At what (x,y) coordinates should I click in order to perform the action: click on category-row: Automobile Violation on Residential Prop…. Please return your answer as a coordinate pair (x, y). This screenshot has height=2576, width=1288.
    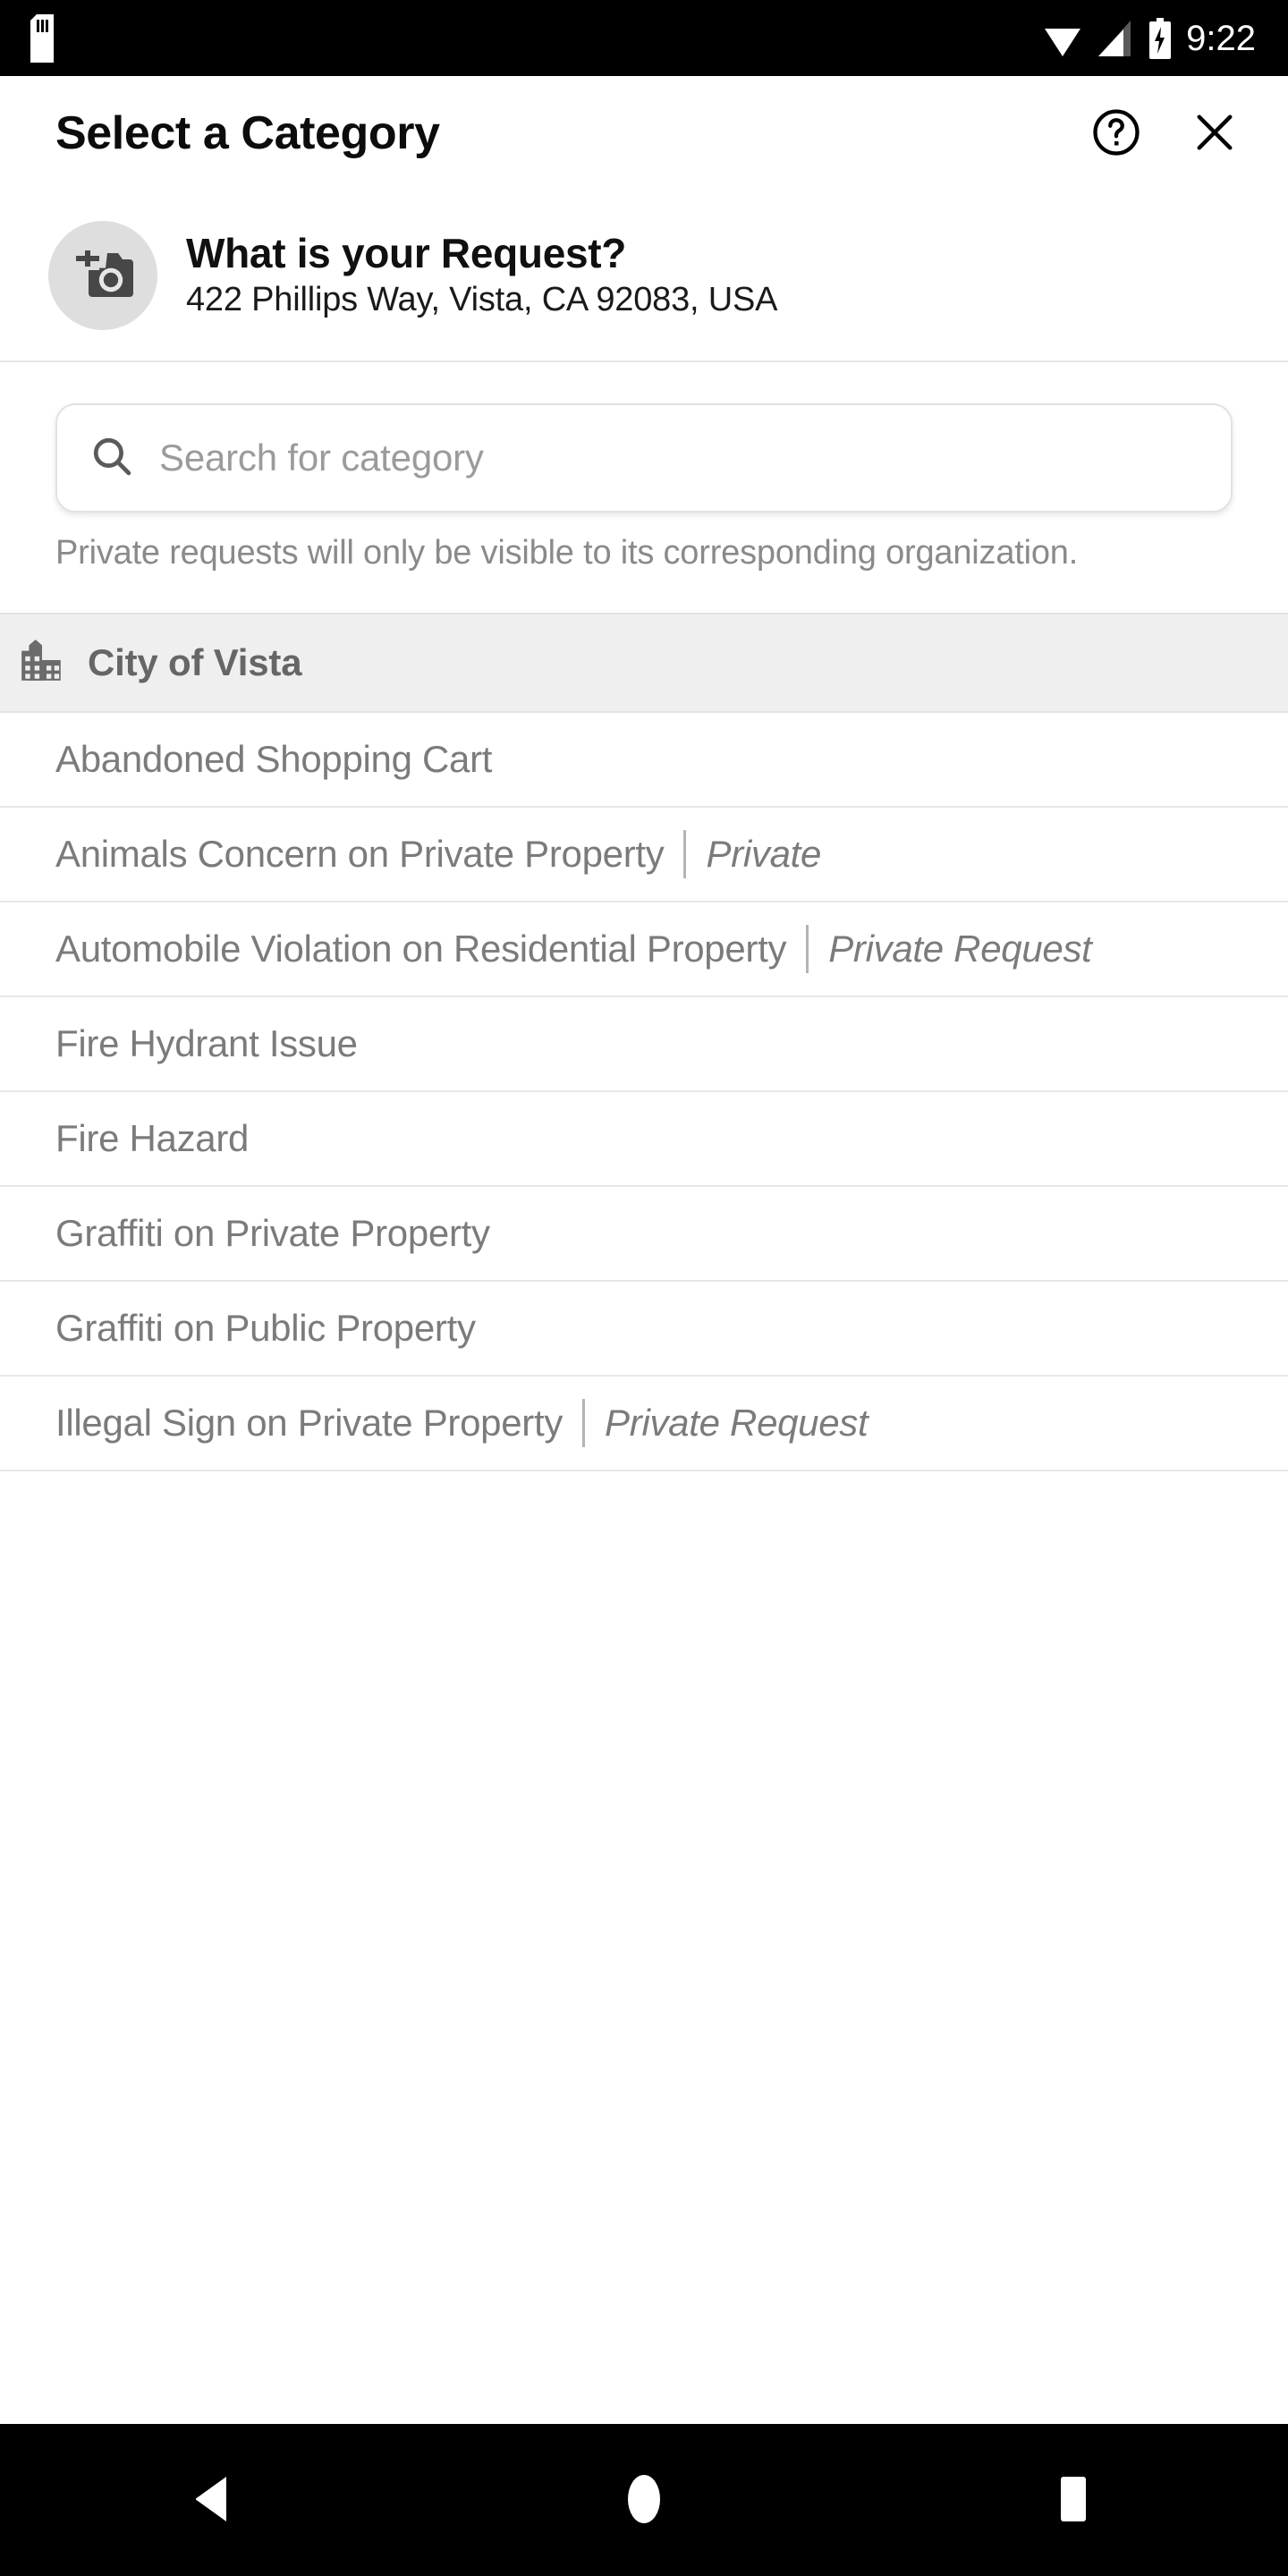
    Looking at the image, I should click on (644, 949).